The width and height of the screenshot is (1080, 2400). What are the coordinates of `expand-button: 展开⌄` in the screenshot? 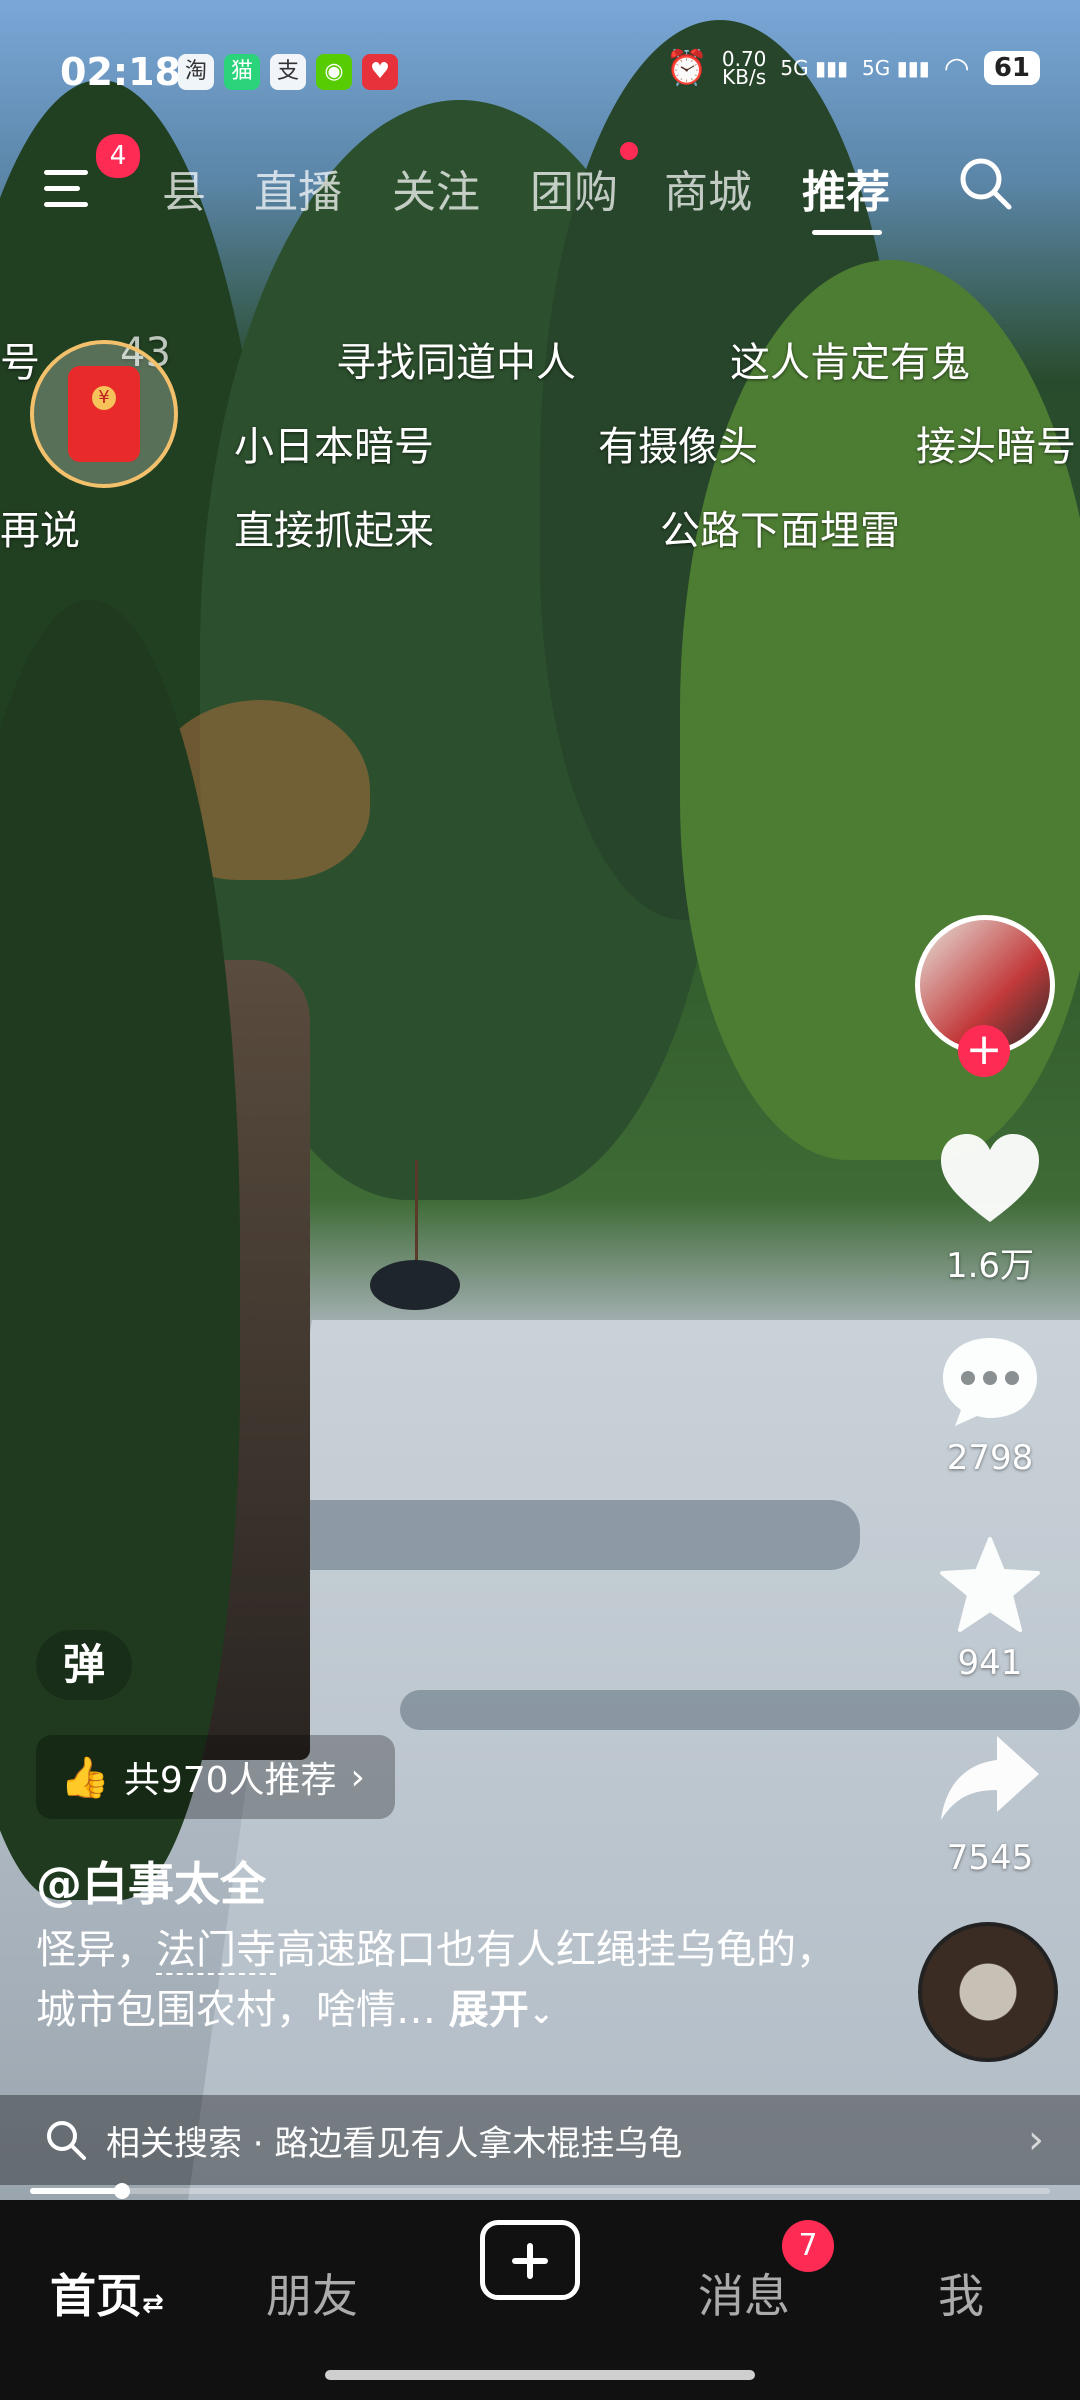 It's located at (501, 2010).